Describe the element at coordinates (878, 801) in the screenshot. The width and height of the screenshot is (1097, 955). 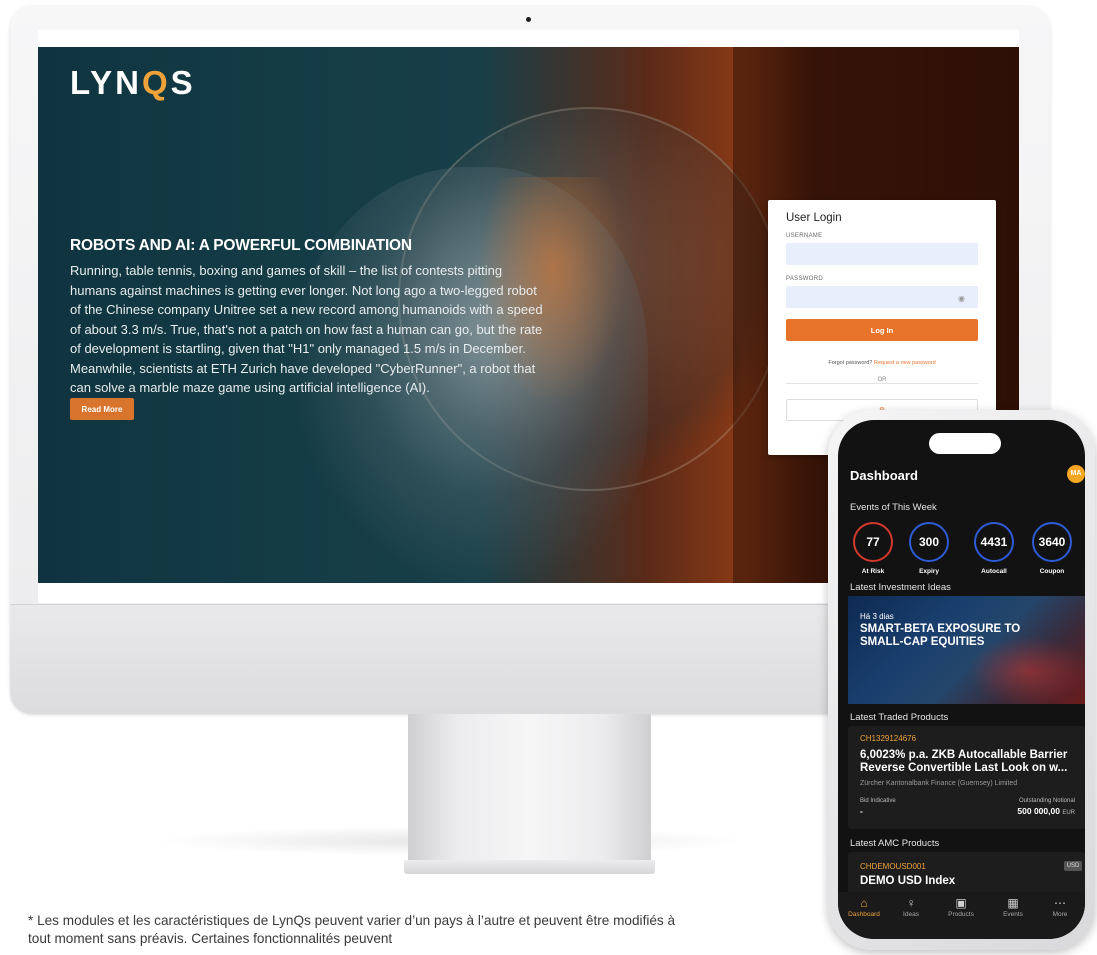
I see `bid-label: Bid Indicative` at that location.